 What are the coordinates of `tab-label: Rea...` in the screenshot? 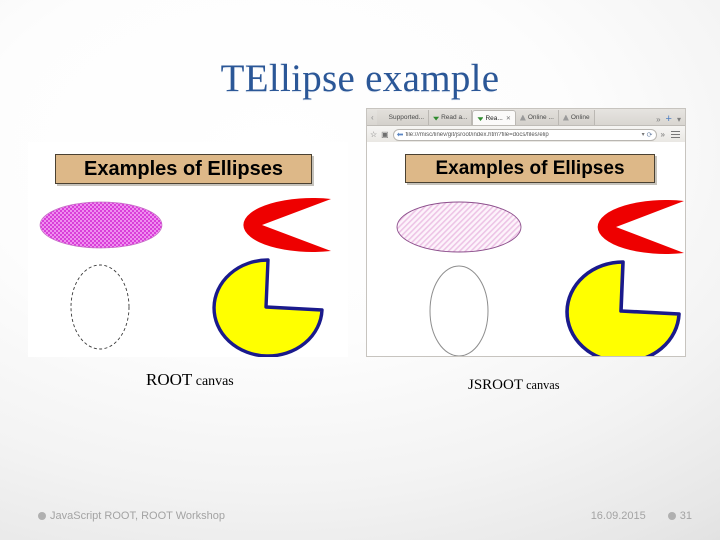 It's located at (494, 118).